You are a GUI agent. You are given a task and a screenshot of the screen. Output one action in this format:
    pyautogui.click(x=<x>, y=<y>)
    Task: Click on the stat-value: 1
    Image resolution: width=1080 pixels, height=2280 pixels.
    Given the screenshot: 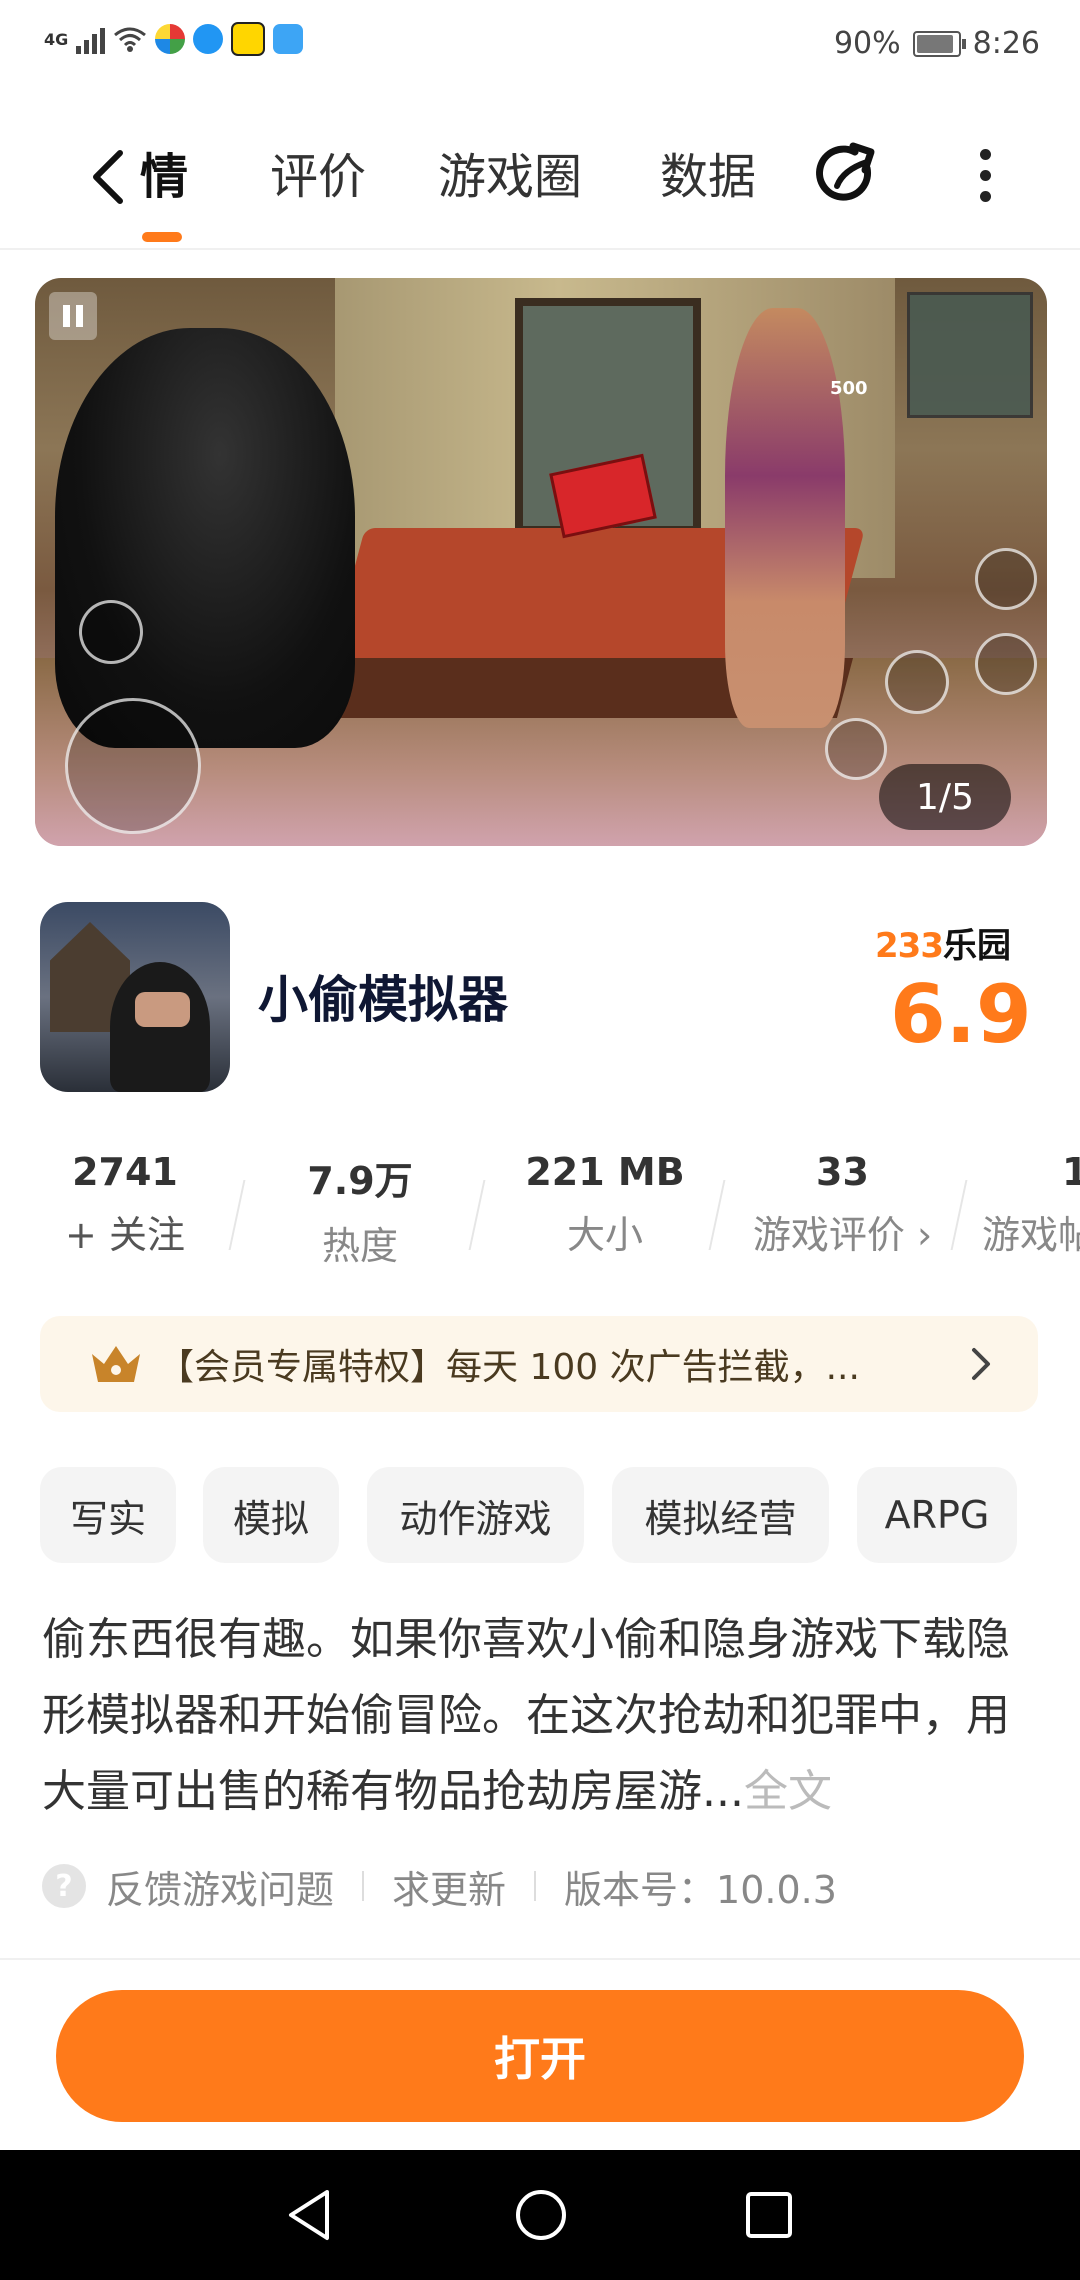 What is the action you would take?
    pyautogui.click(x=1071, y=1172)
    